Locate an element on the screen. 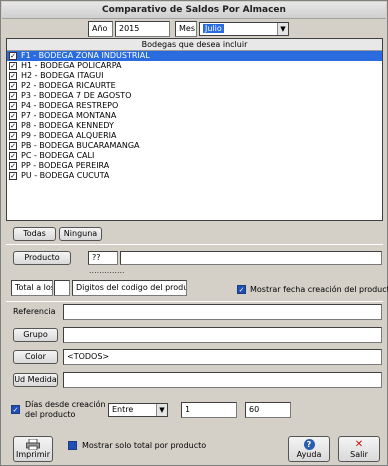 The height and width of the screenshot is (466, 388). color-input: <TODOS> is located at coordinates (222, 357).